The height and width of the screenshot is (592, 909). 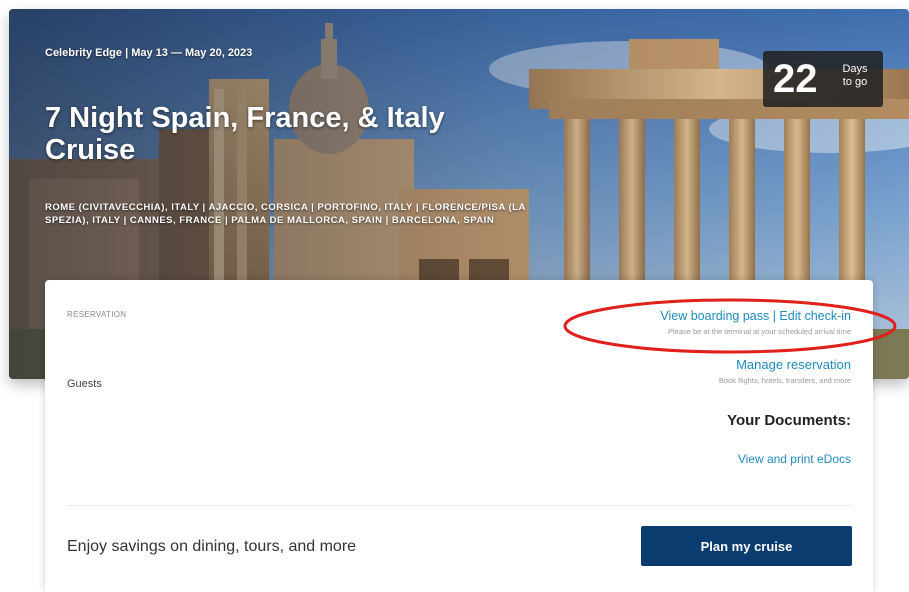 I want to click on section-divider, so click(x=459, y=505).